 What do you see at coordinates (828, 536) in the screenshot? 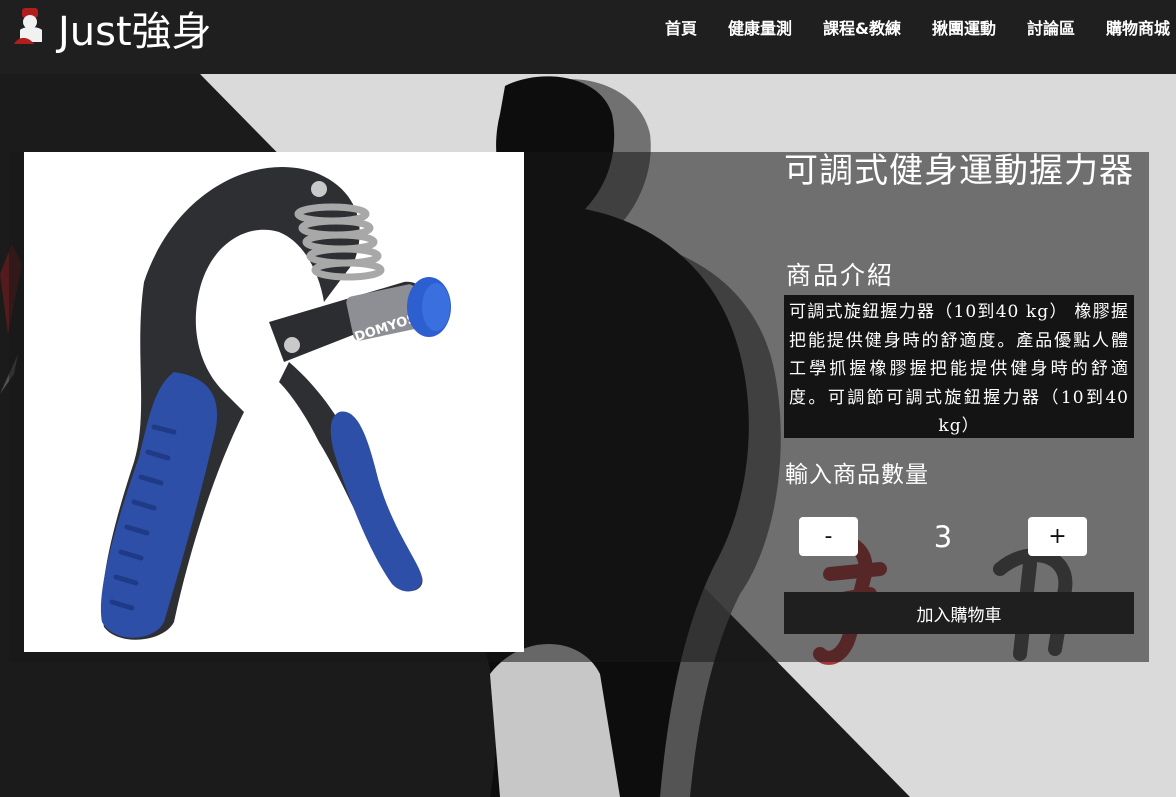
I see `quantity-decrement-button: -` at bounding box center [828, 536].